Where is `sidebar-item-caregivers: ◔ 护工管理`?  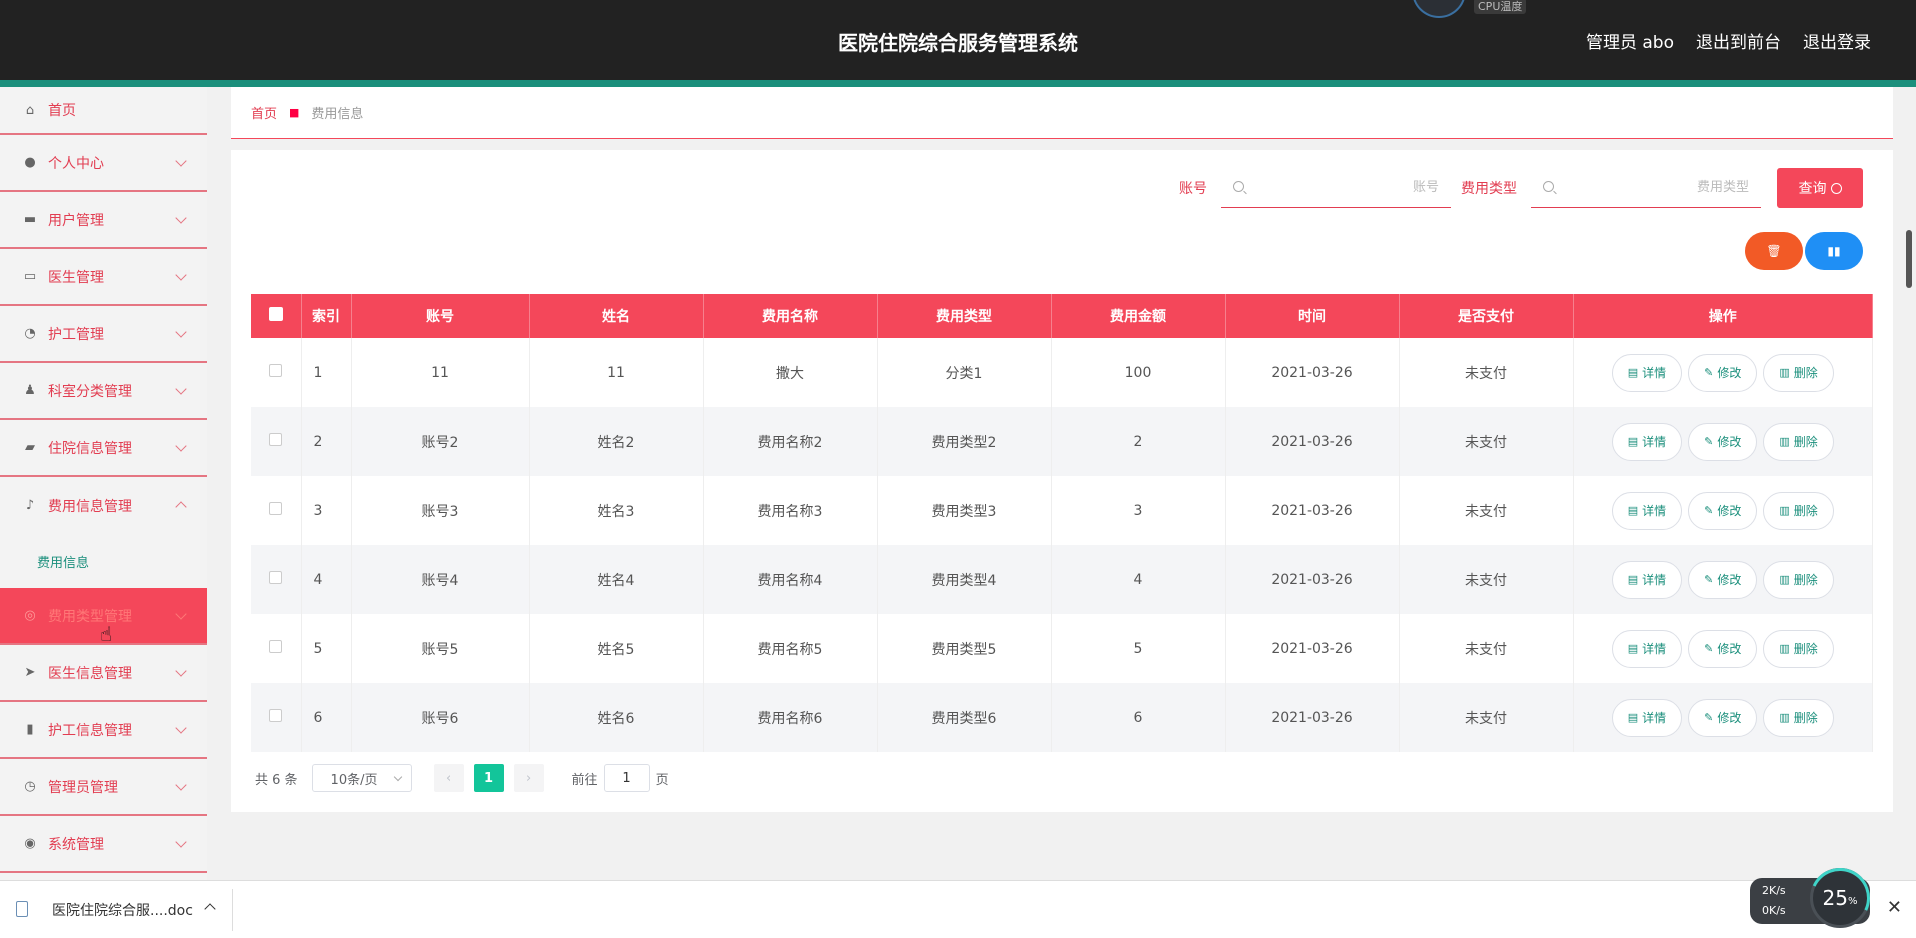 sidebar-item-caregivers: ◔ 护工管理 is located at coordinates (103, 334).